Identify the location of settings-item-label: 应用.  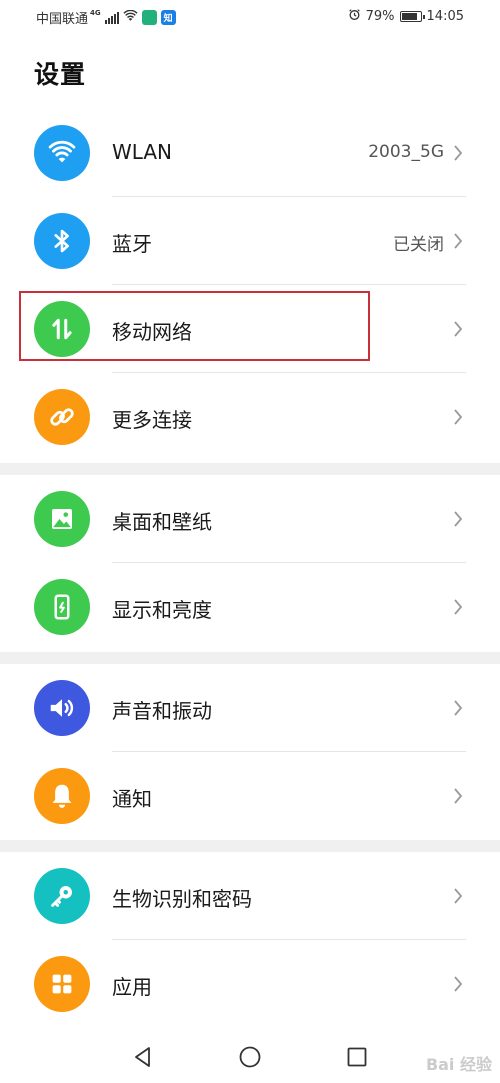
(132, 987).